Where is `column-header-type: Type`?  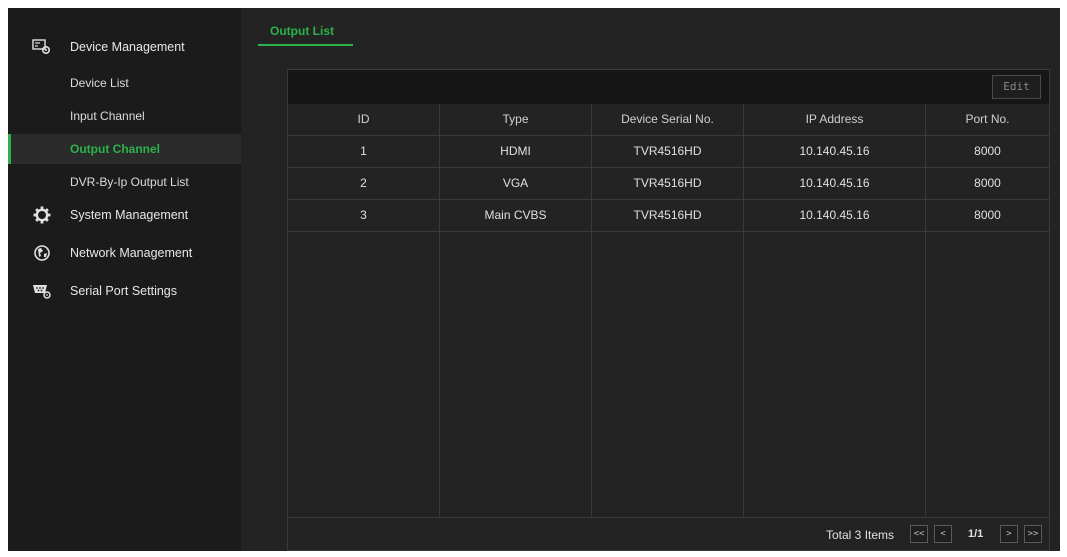
column-header-type: Type is located at coordinates (515, 119).